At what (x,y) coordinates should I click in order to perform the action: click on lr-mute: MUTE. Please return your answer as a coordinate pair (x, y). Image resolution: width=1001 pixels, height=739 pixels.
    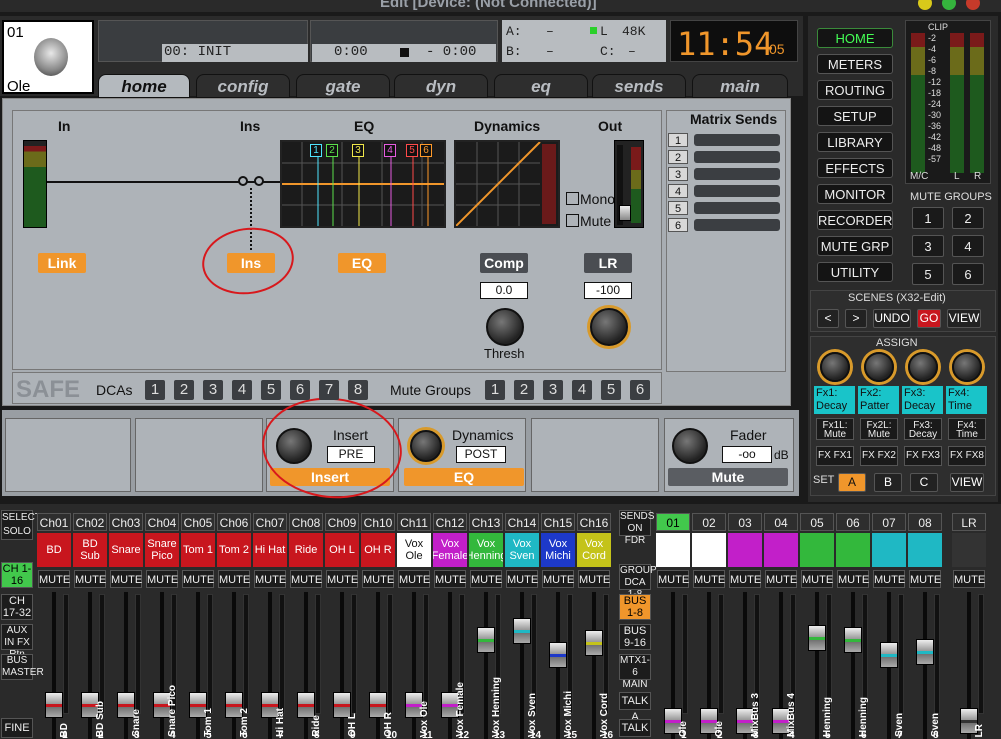
    Looking at the image, I should click on (969, 579).